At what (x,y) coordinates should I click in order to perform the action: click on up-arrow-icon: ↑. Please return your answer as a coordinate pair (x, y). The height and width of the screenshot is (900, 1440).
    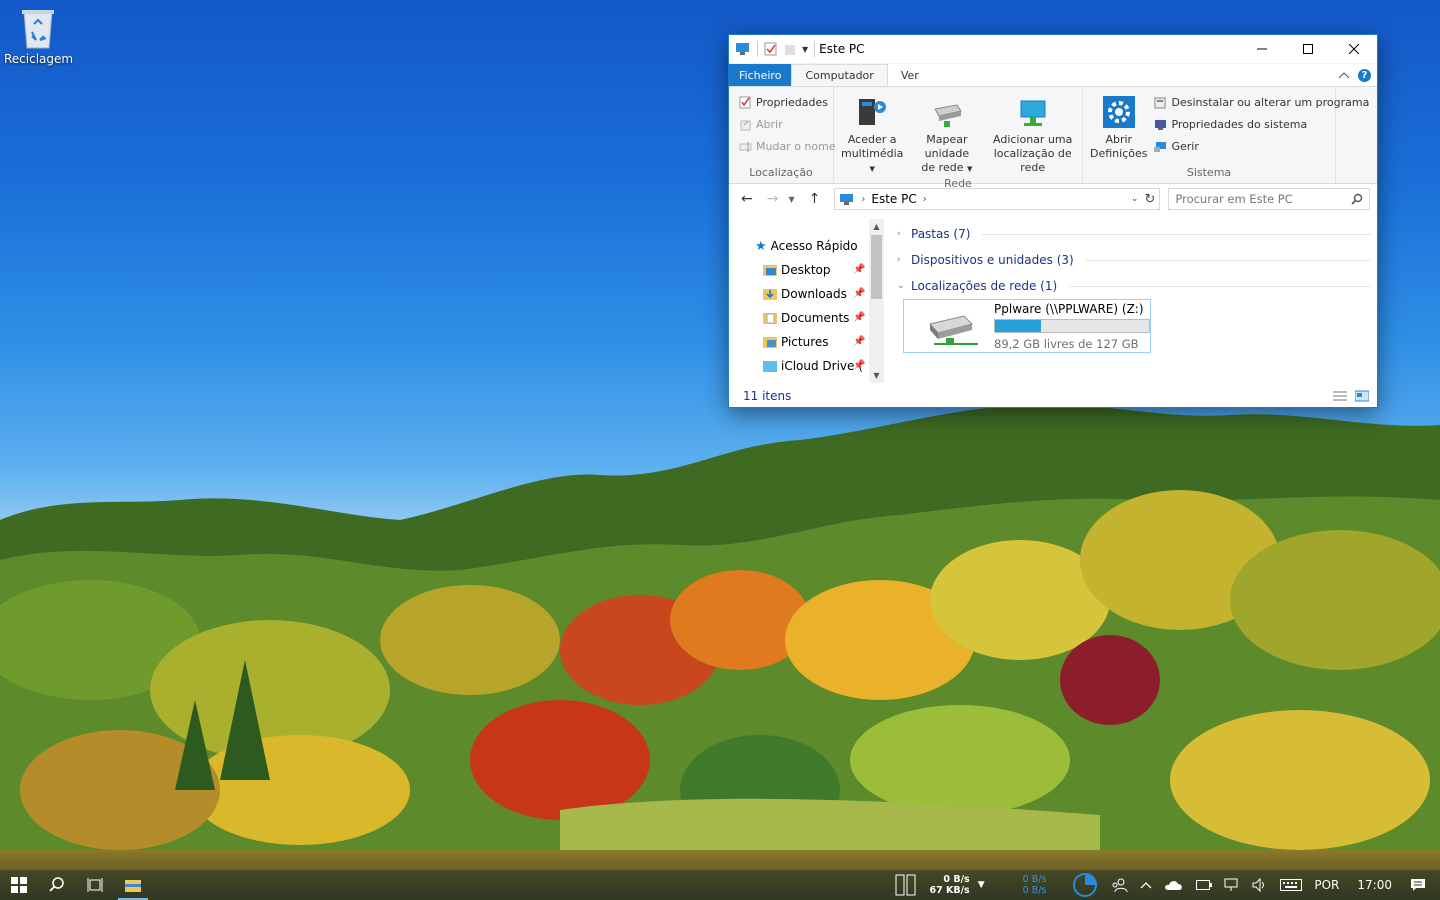
    Looking at the image, I should click on (815, 199).